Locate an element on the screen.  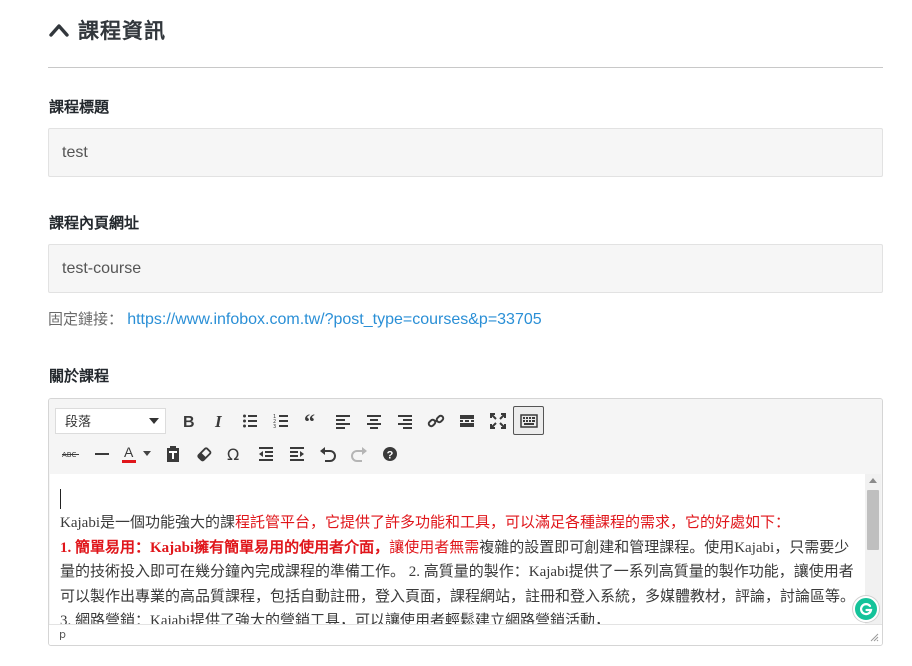
text-cursor is located at coordinates (60, 499).